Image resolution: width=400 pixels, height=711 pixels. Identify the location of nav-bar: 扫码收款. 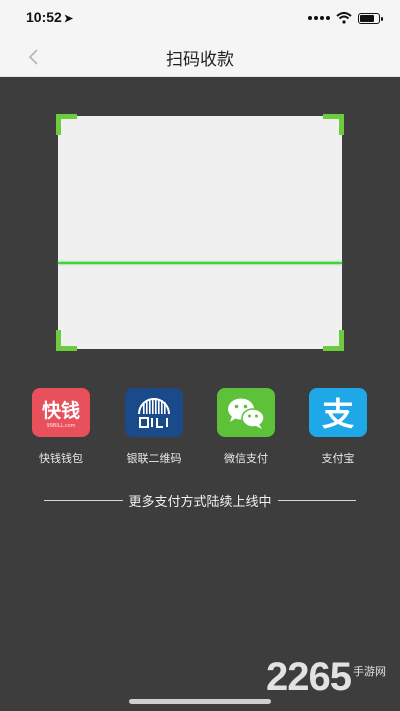
(200, 56).